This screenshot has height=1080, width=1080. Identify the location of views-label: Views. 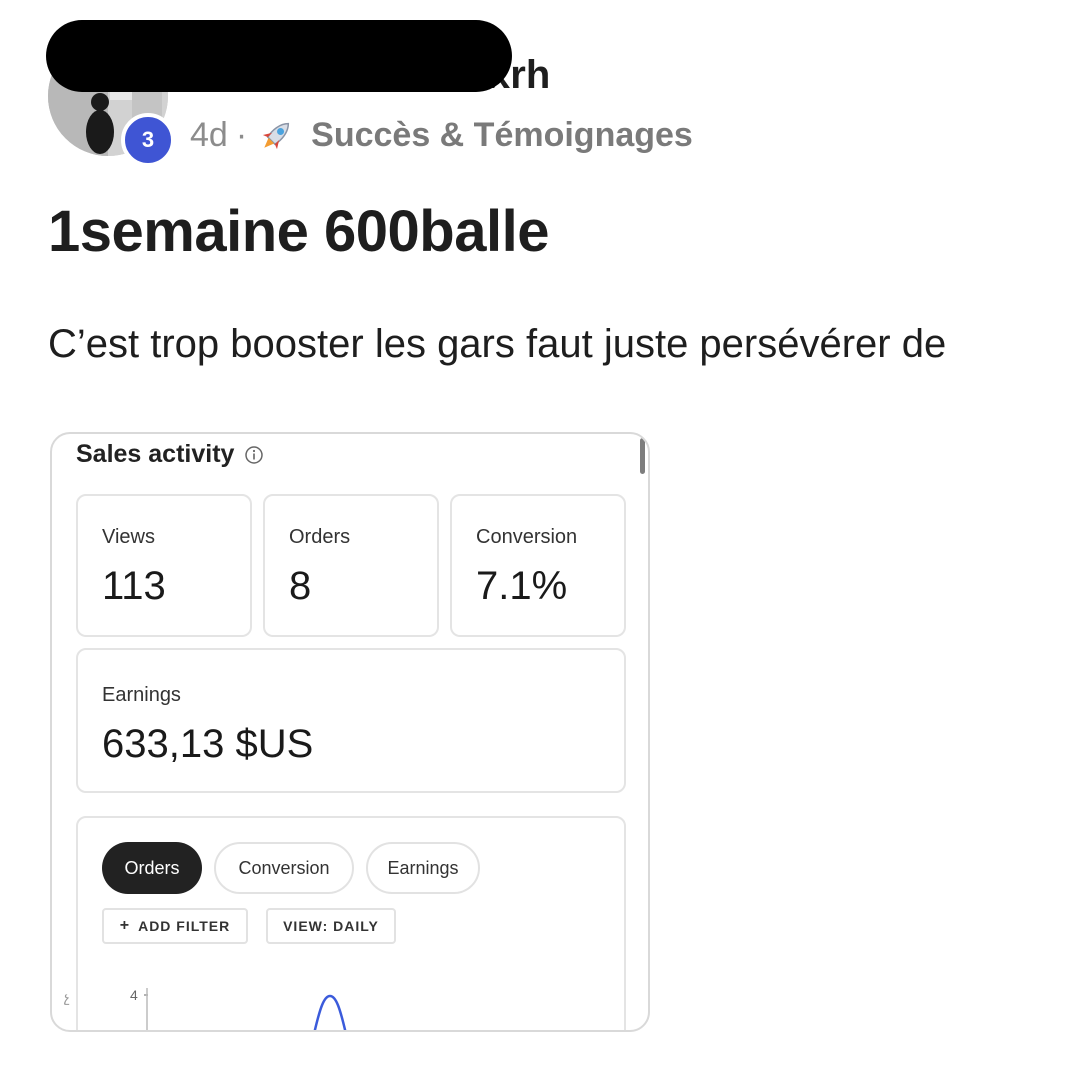
(128, 537).